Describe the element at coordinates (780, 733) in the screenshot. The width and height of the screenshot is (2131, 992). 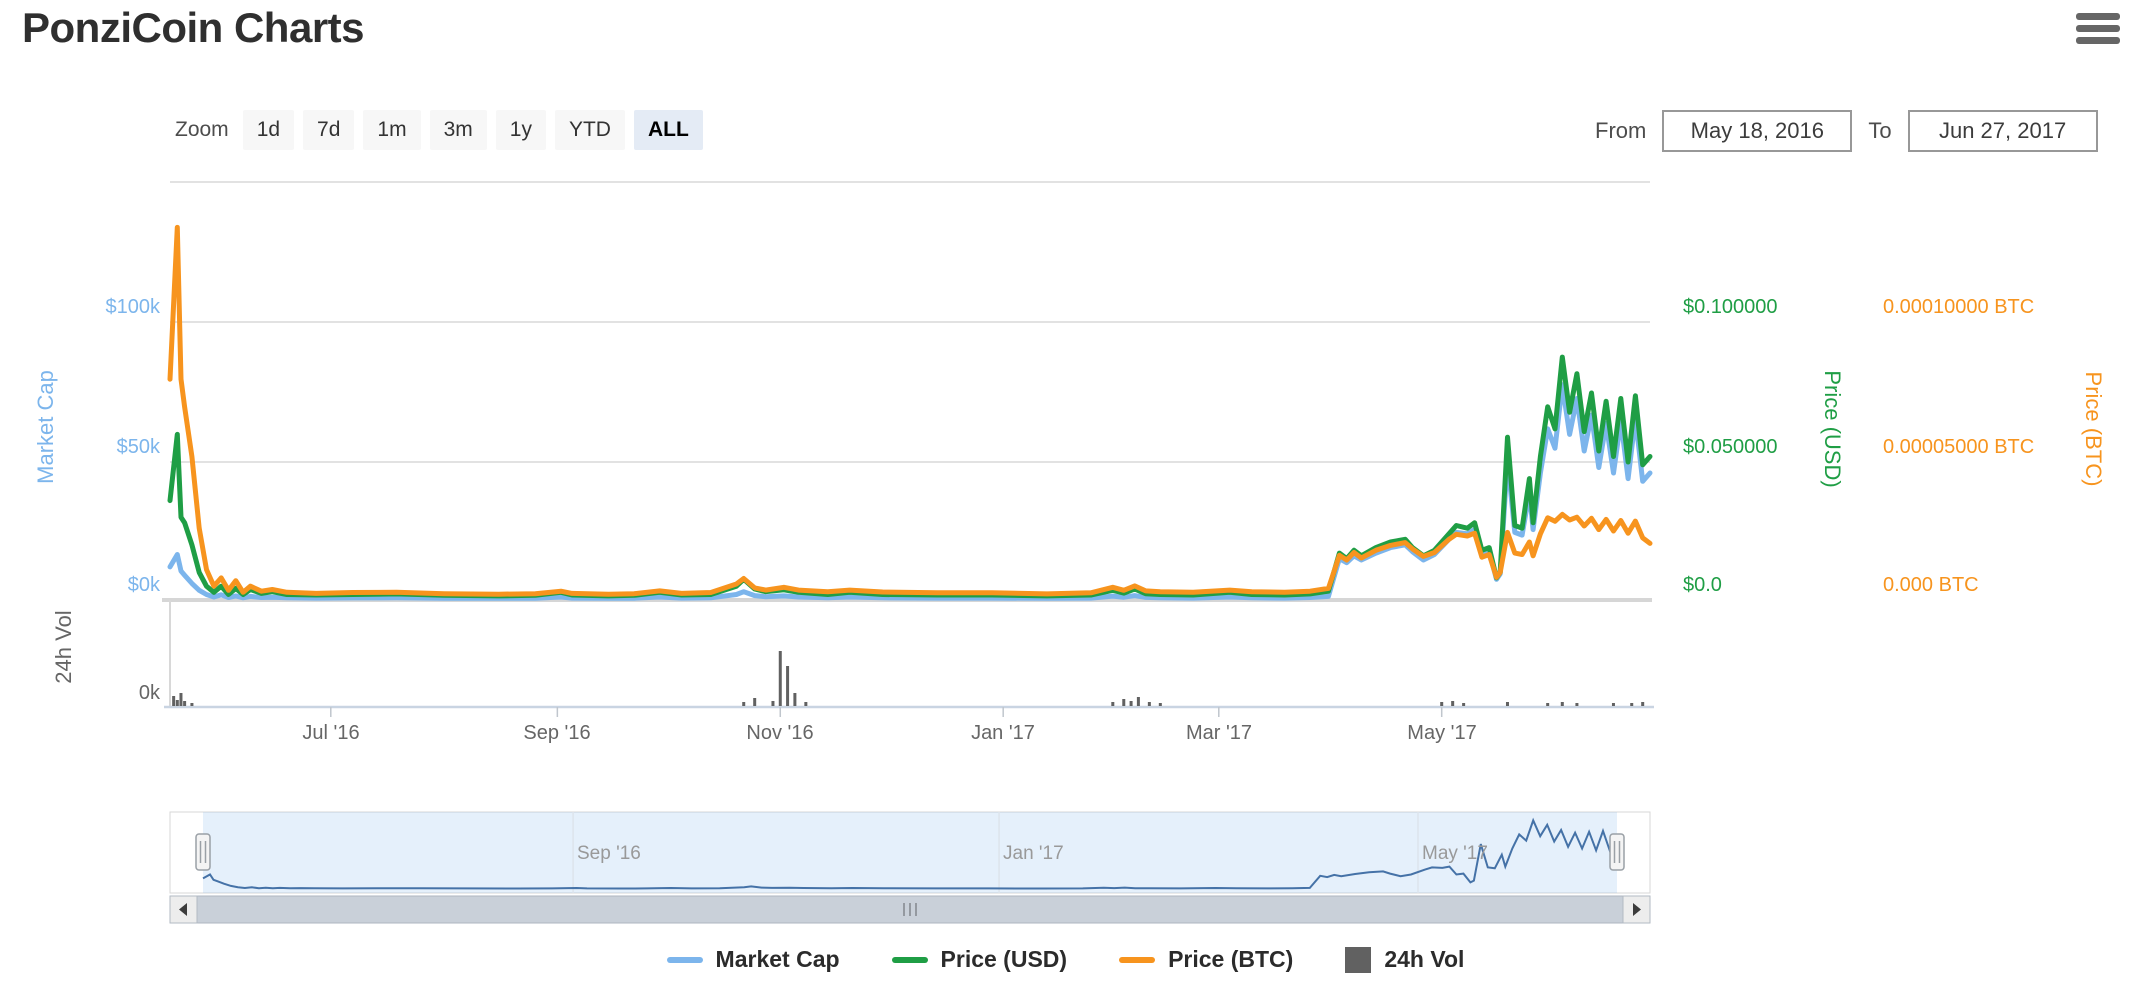
I see `x-tick-nov16: Nov '16` at that location.